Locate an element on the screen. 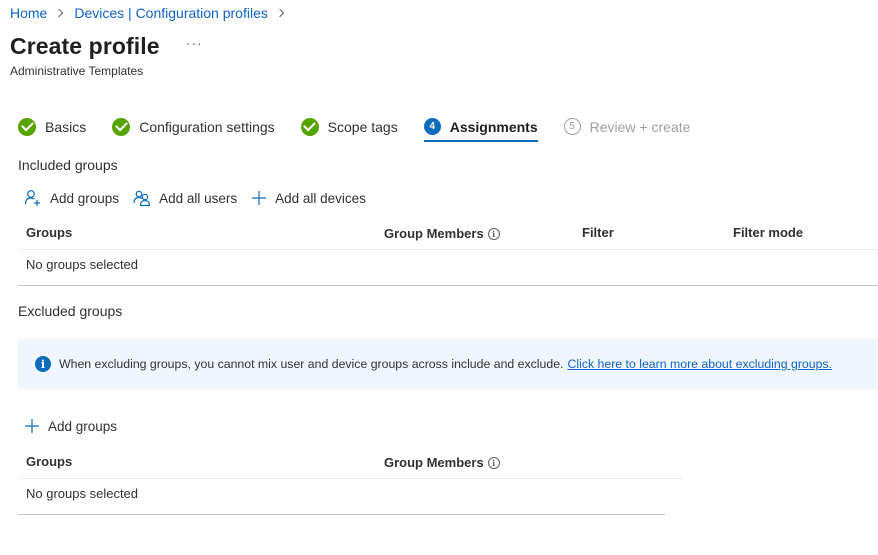 Image resolution: width=878 pixels, height=555 pixels. page-title: Create profile is located at coordinates (85, 46).